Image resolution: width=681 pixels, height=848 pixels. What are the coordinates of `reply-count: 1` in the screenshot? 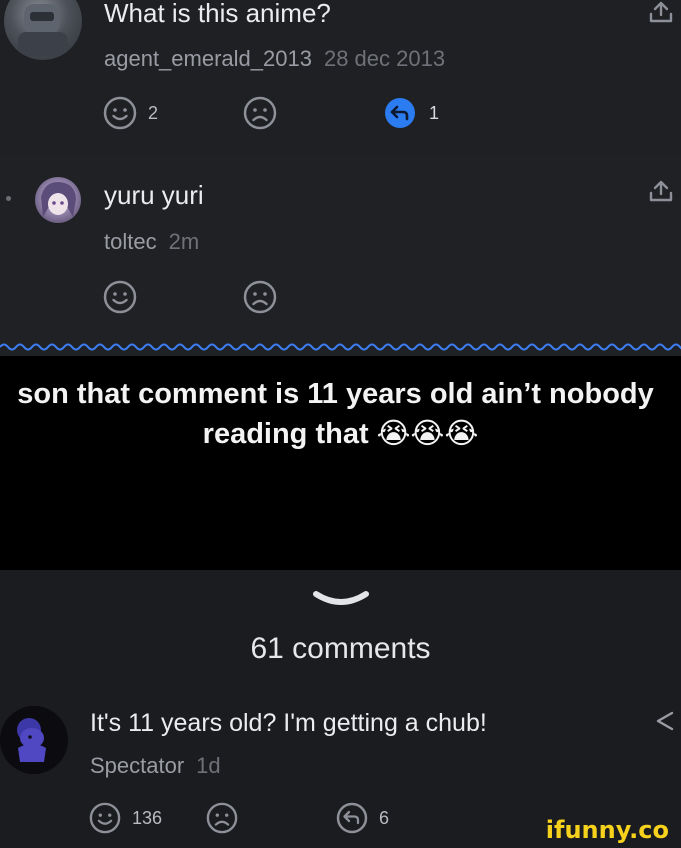 It's located at (434, 113).